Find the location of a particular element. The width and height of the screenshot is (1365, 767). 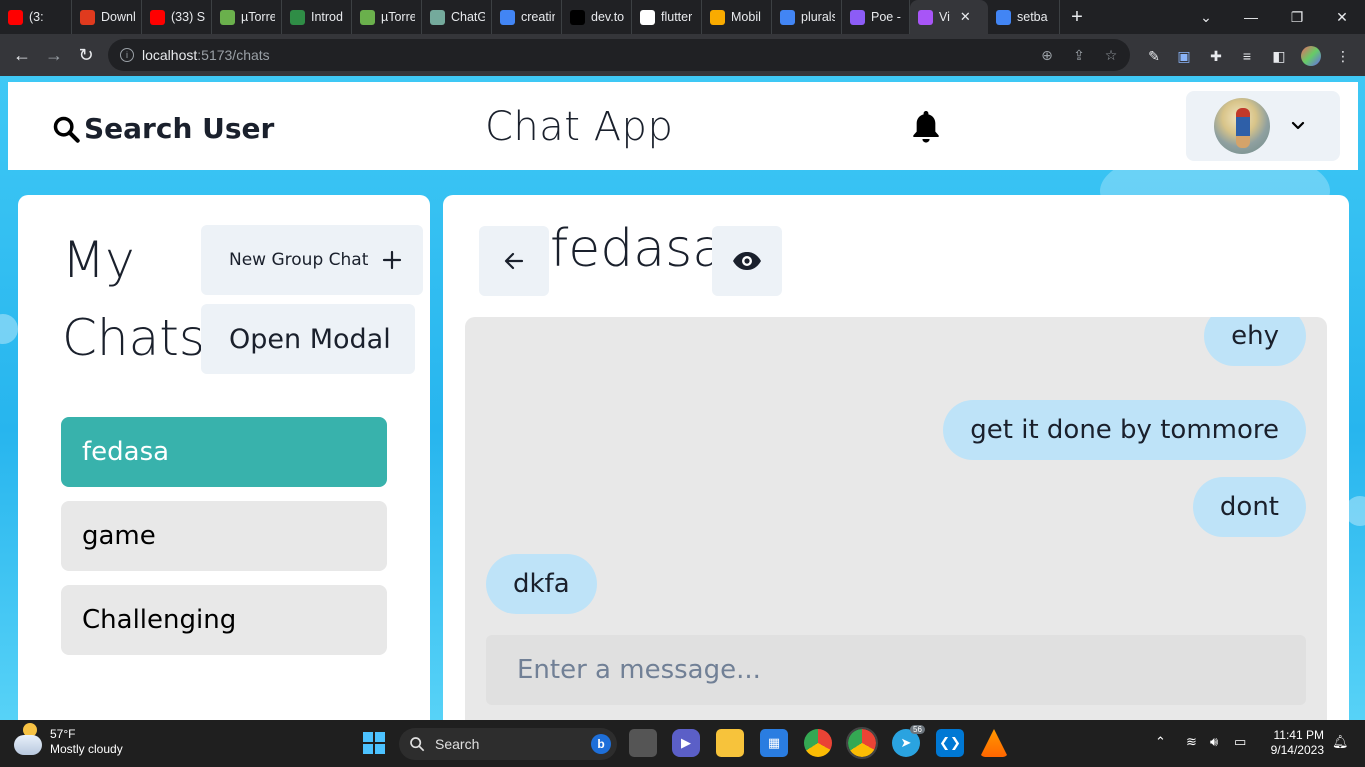

browser-tab-title: plurals is located at coordinates (818, 17).